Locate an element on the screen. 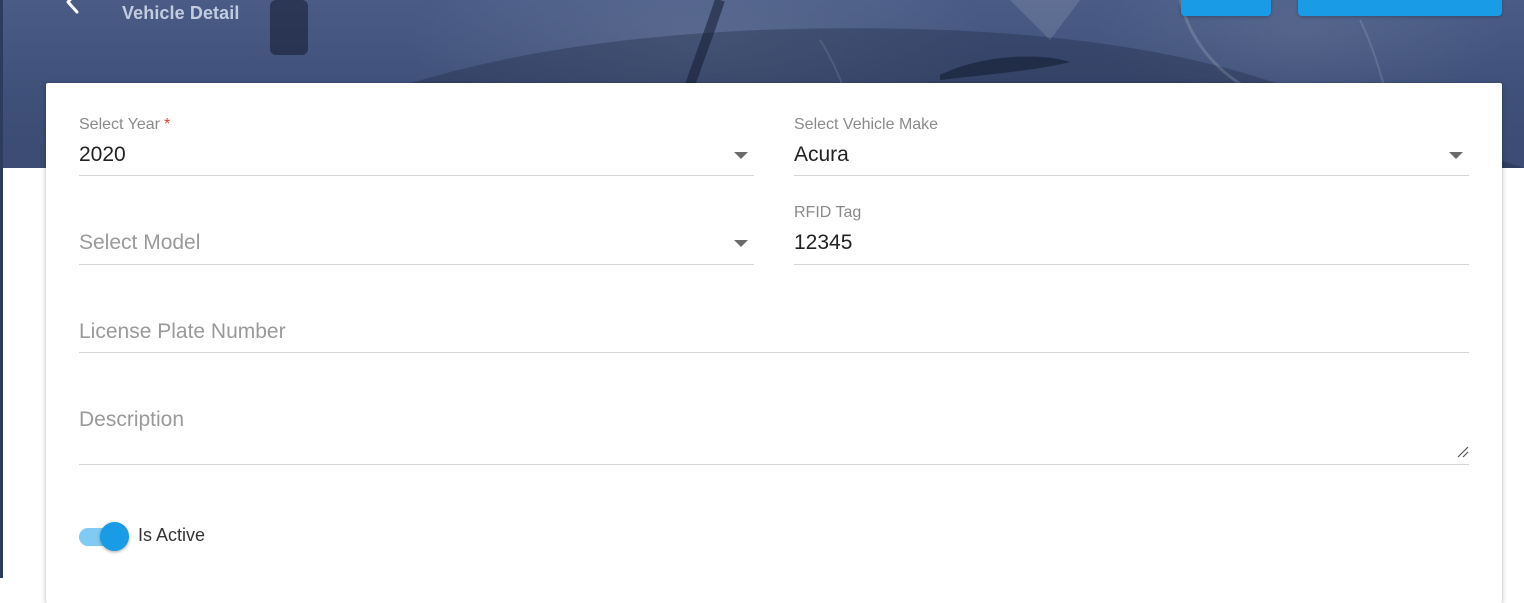  year-value: 2020 is located at coordinates (102, 154).